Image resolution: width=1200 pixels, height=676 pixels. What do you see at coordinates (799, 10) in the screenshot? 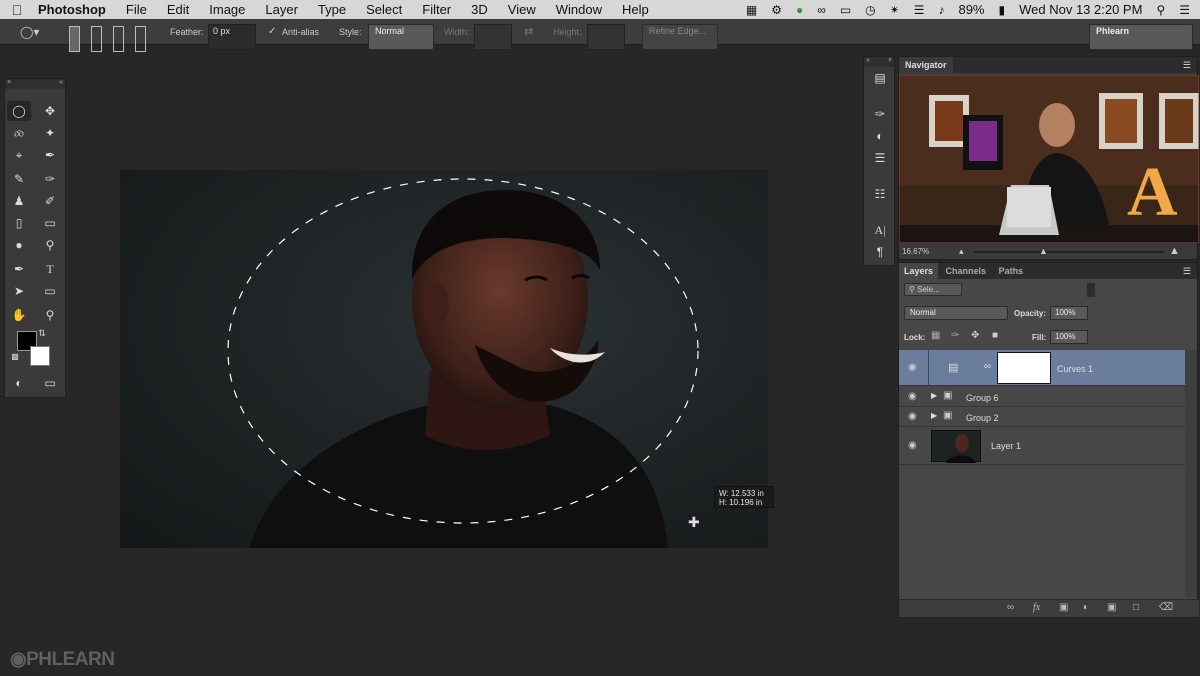
I see `leaf-icon: ●` at bounding box center [799, 10].